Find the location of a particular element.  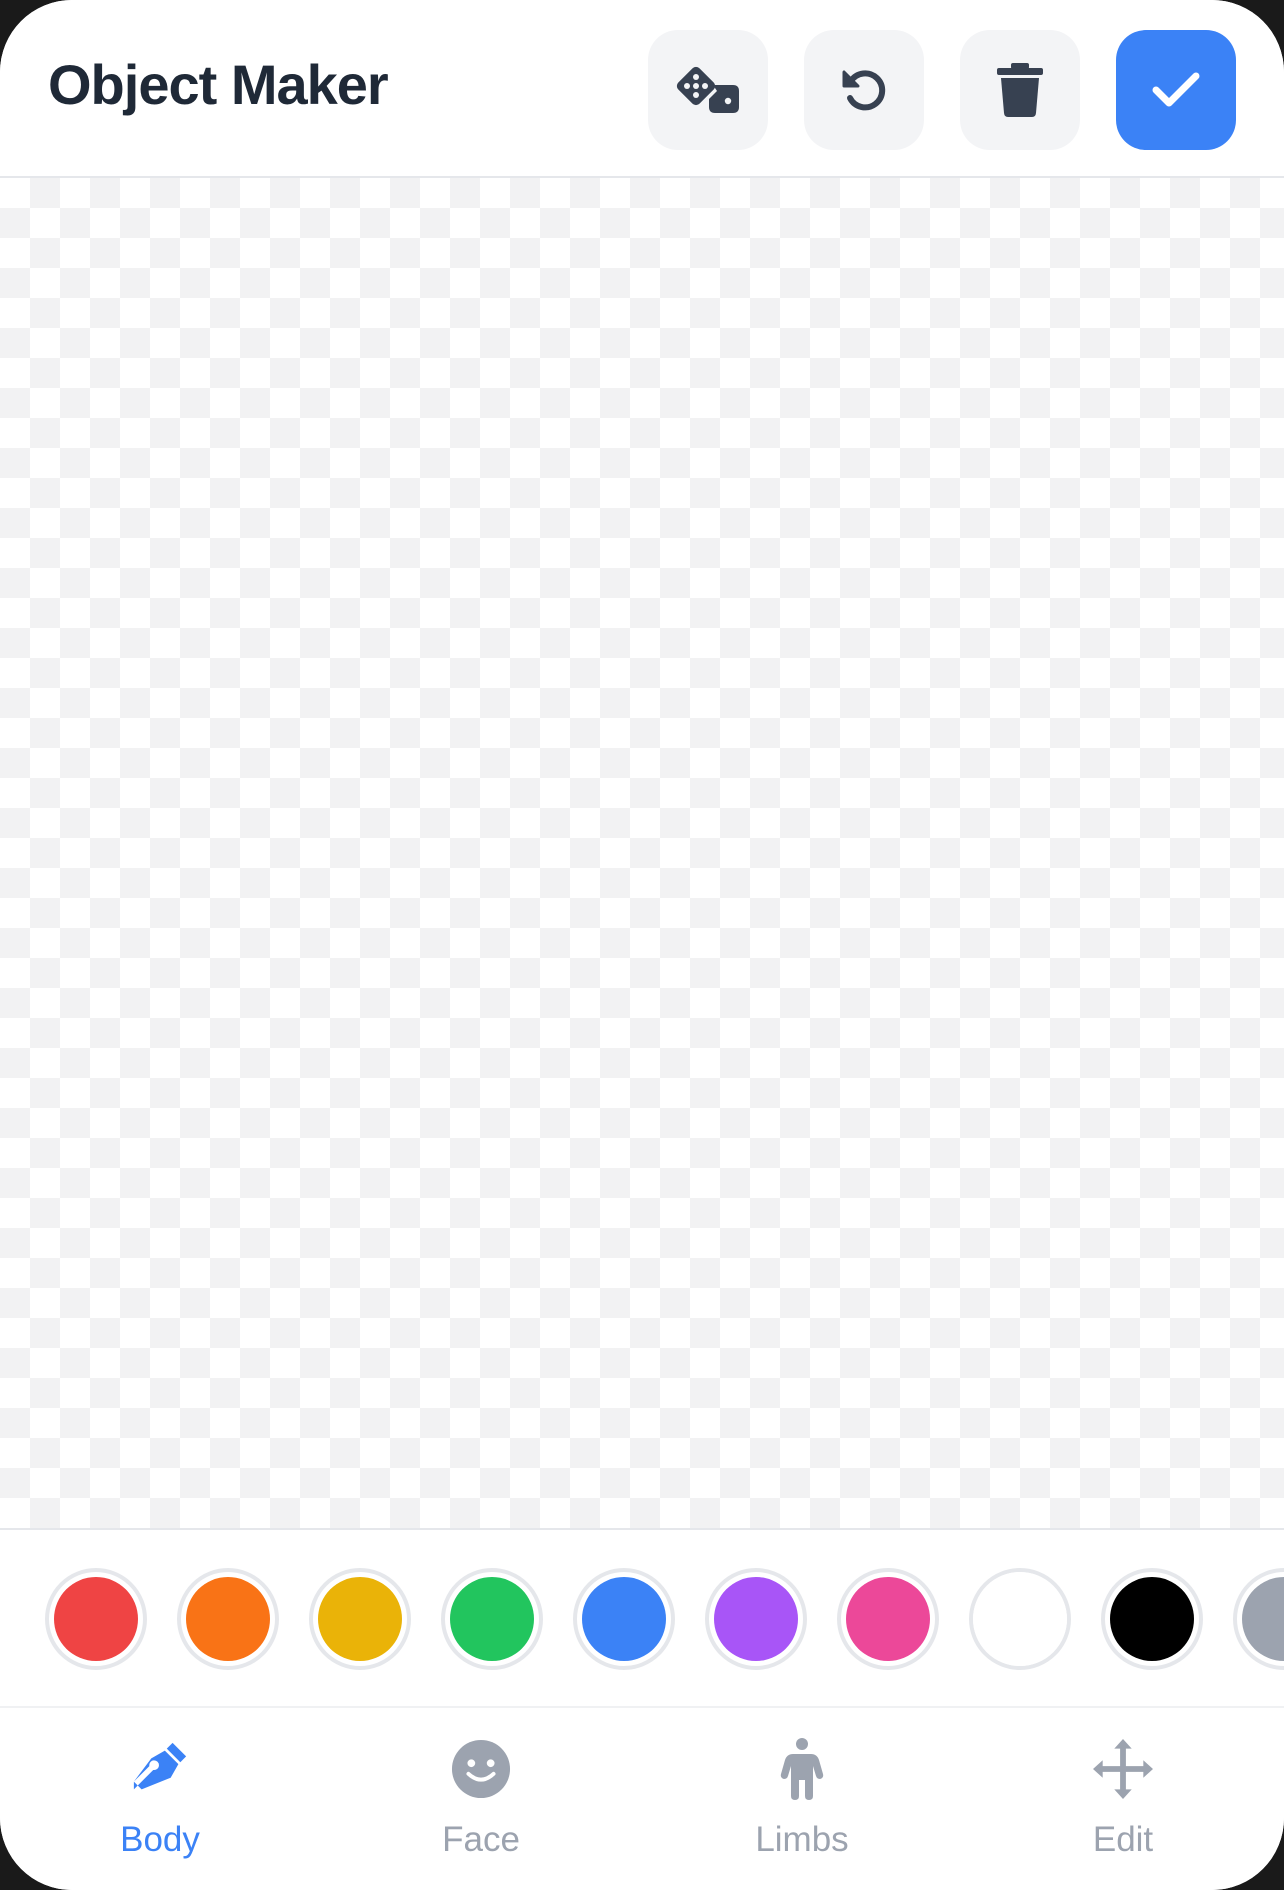

undo-icon is located at coordinates (864, 90).